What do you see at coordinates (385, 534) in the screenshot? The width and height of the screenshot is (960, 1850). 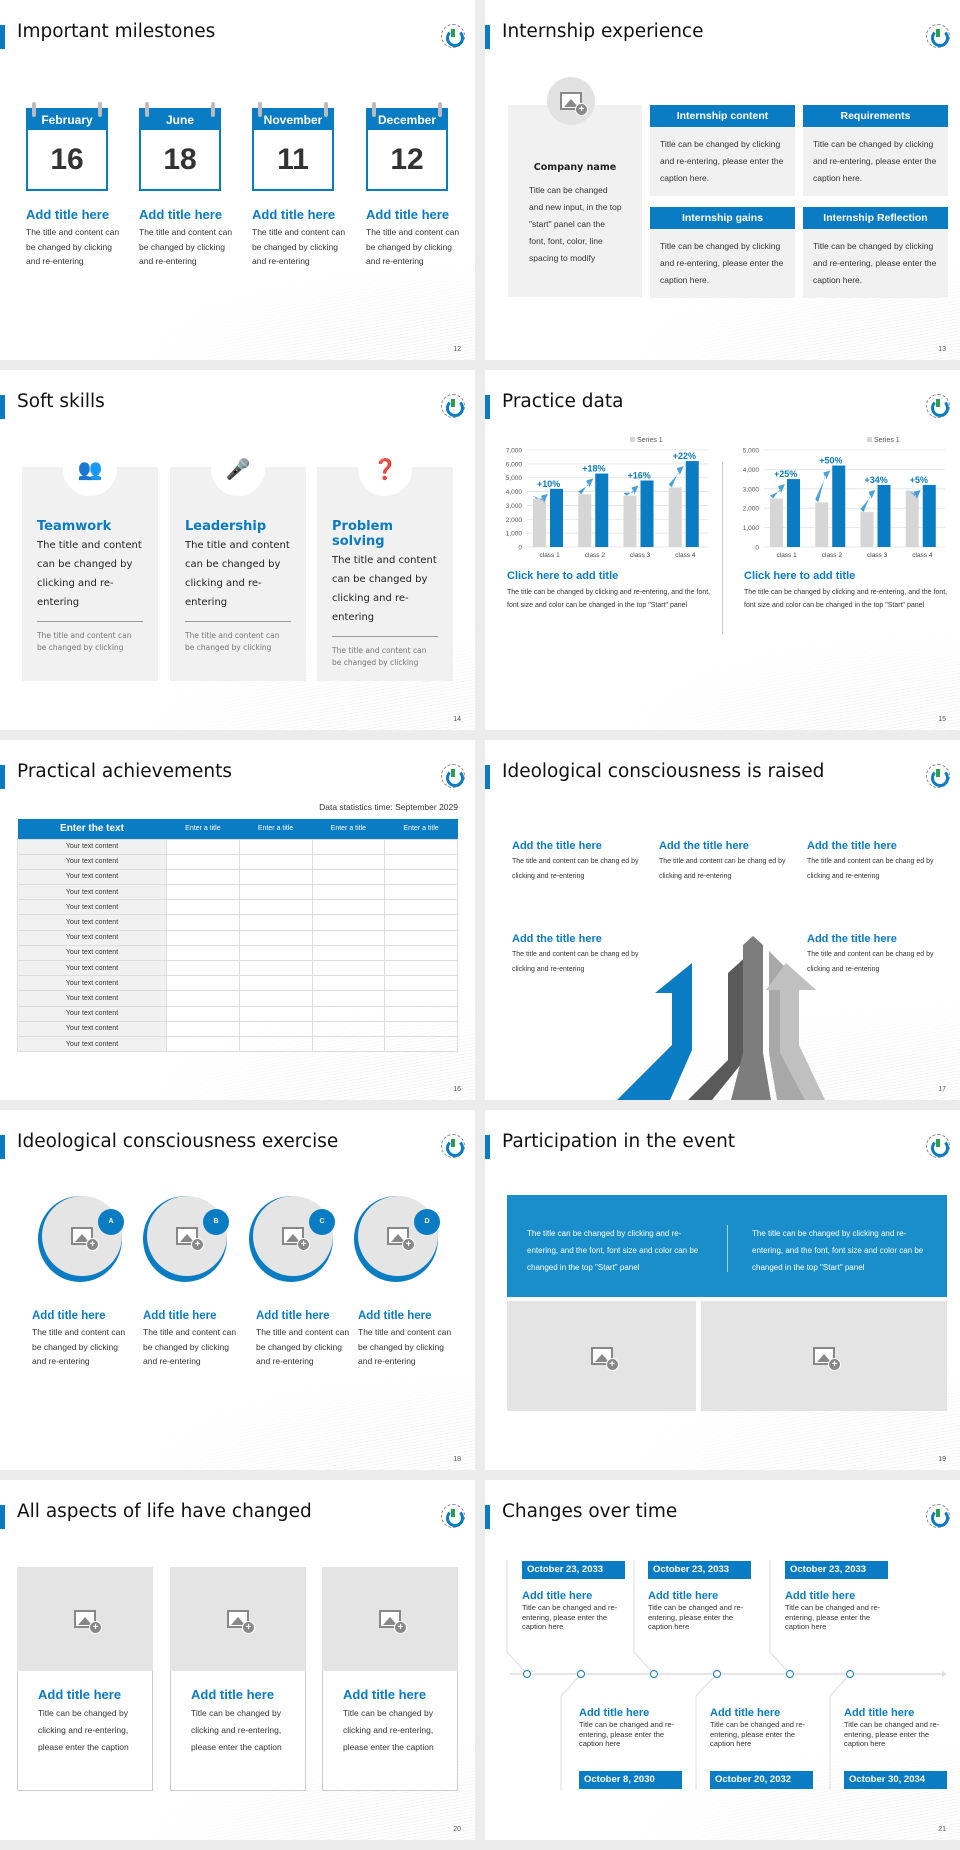 I see `skill-heading: Problem solving` at bounding box center [385, 534].